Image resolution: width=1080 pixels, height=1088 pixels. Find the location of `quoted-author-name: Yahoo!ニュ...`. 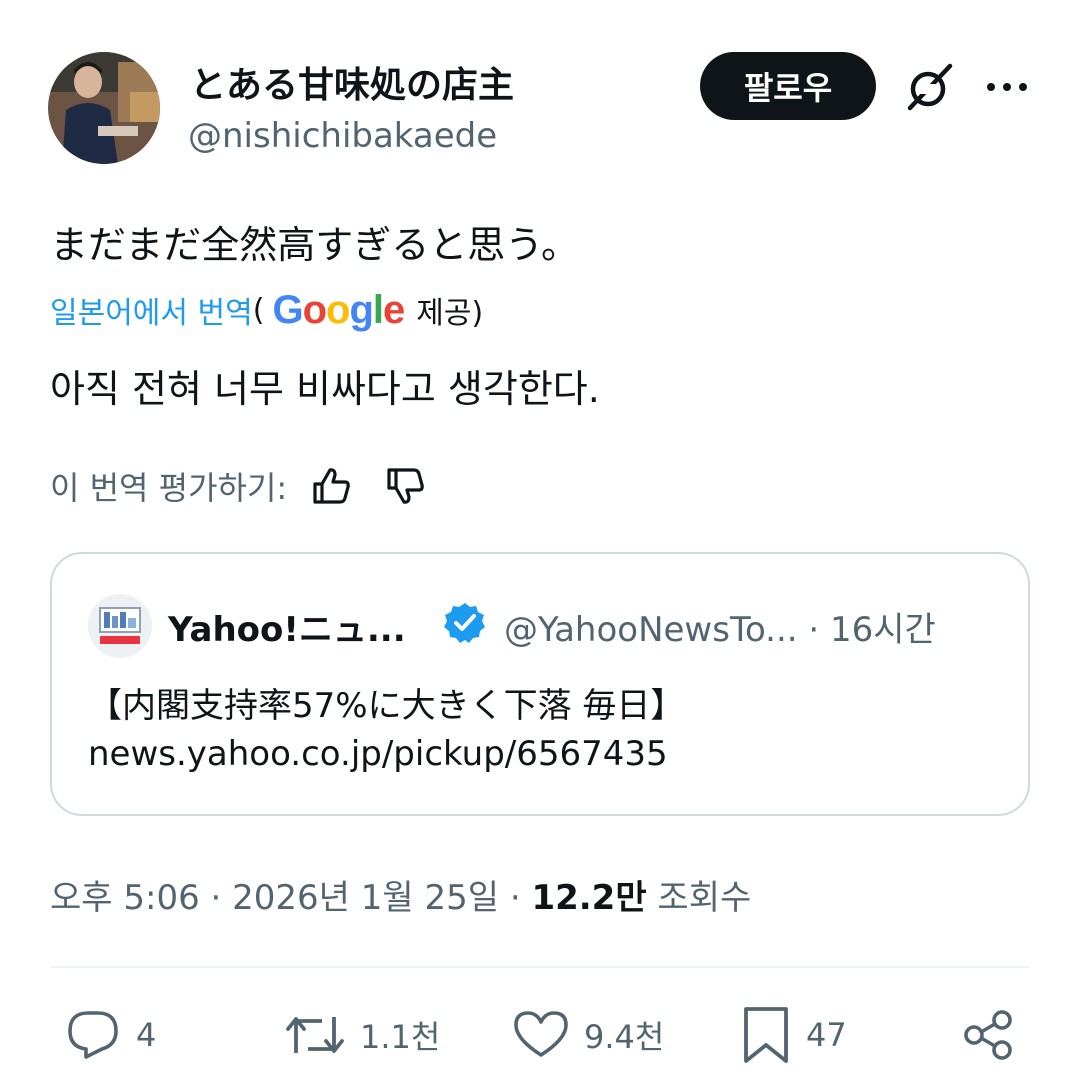

quoted-author-name: Yahoo!ニュ... is located at coordinates (287, 626).